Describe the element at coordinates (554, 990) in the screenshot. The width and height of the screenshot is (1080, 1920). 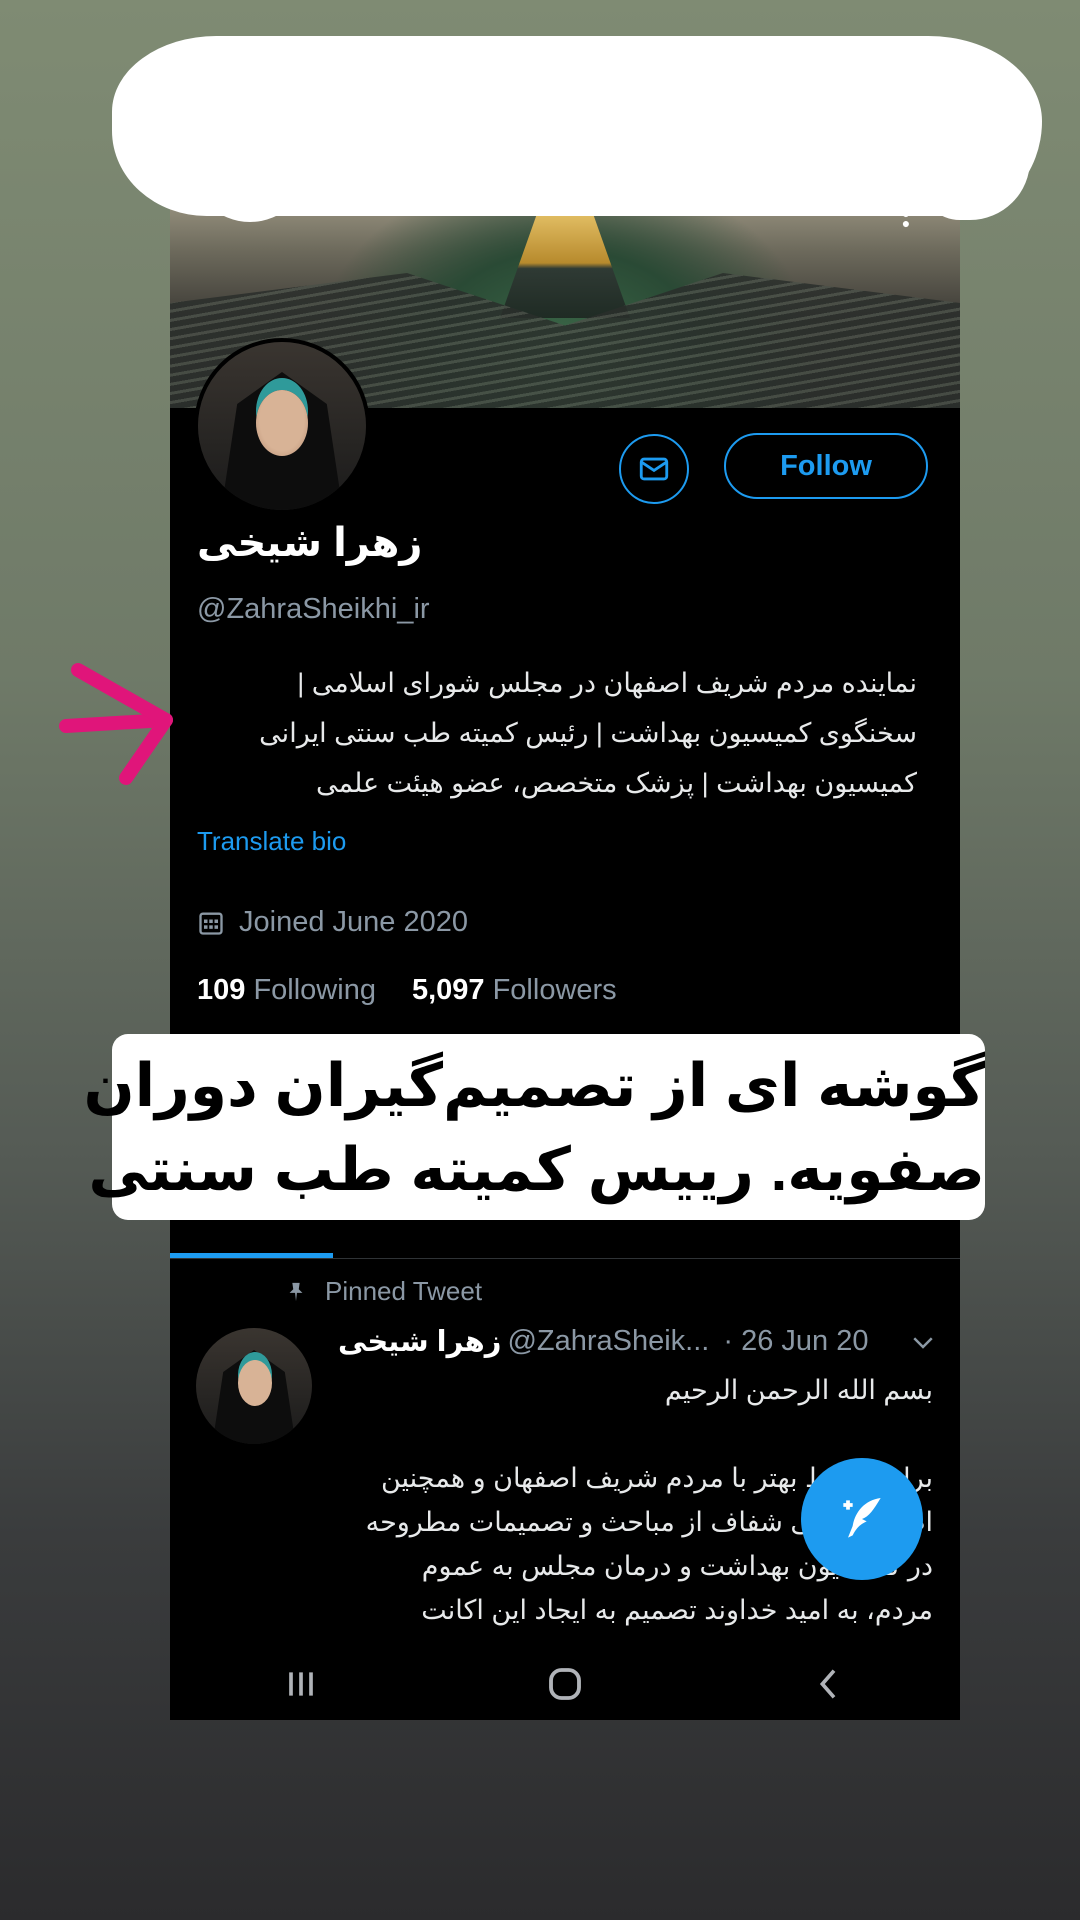
I see `followers-label: Followers` at that location.